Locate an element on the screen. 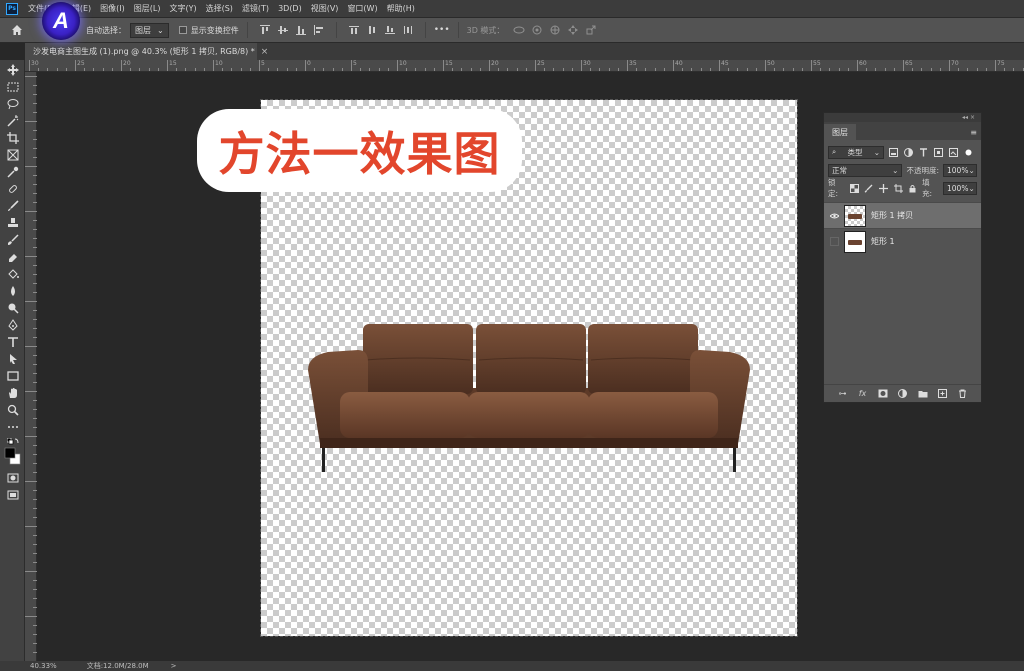 Image resolution: width=1024 pixels, height=671 pixels. chevron-down-icon: ⌄ is located at coordinates (971, 188).